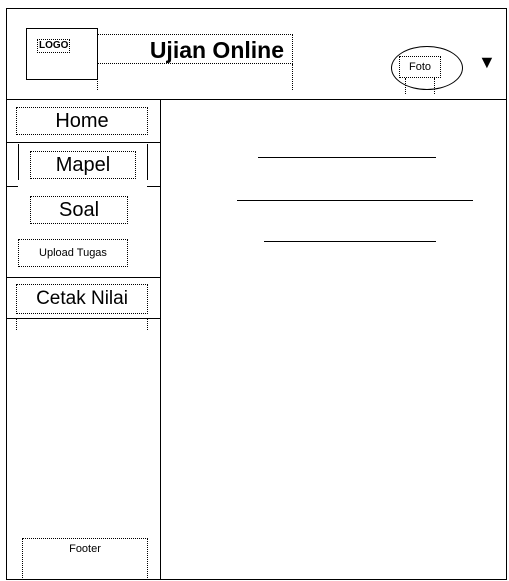 The width and height of the screenshot is (509, 581). What do you see at coordinates (420, 67) in the screenshot?
I see `photo-label: Foto` at bounding box center [420, 67].